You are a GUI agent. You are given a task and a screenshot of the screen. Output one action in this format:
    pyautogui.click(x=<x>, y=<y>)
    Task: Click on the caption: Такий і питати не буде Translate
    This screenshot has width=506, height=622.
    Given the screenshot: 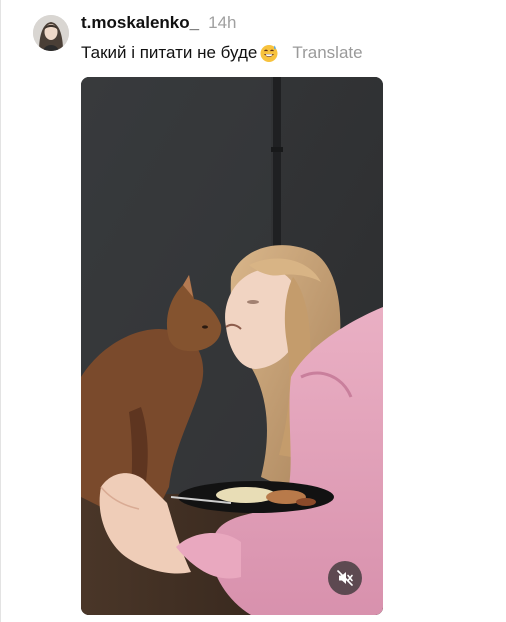 What is the action you would take?
    pyautogui.click(x=222, y=53)
    